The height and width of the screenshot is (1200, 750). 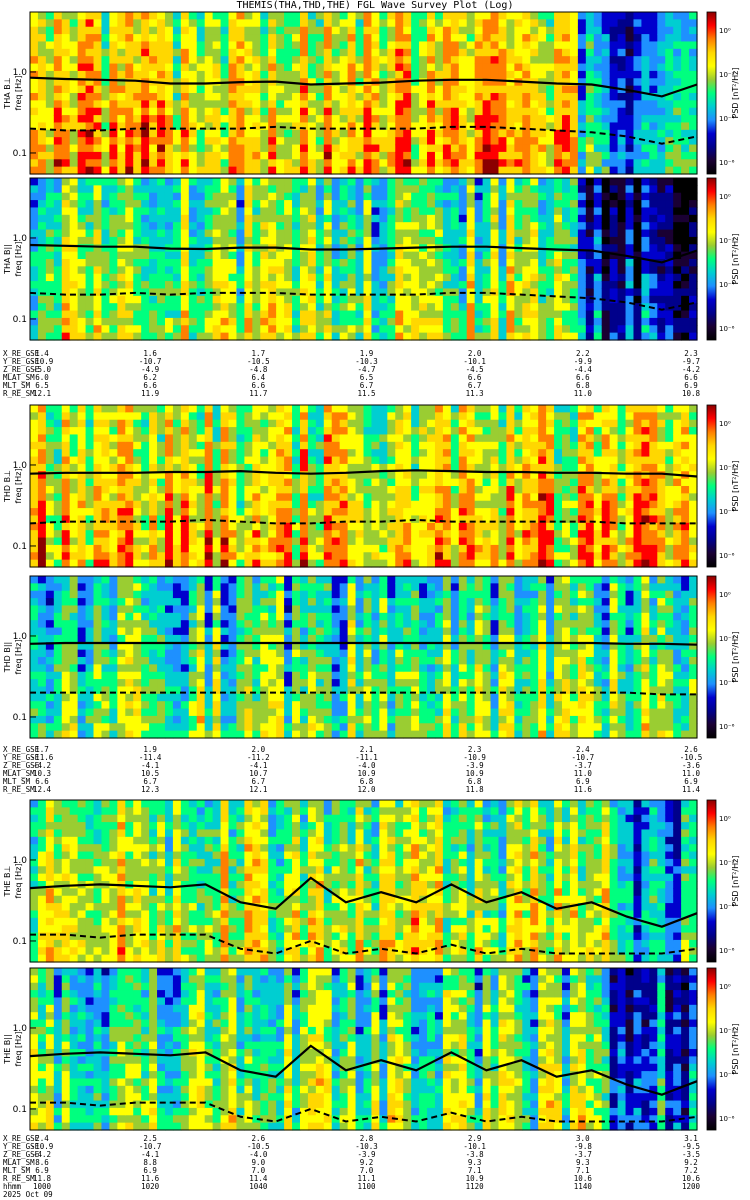 What do you see at coordinates (691, 393) in the screenshot?
I see `ephemeris-value: 10.8` at bounding box center [691, 393].